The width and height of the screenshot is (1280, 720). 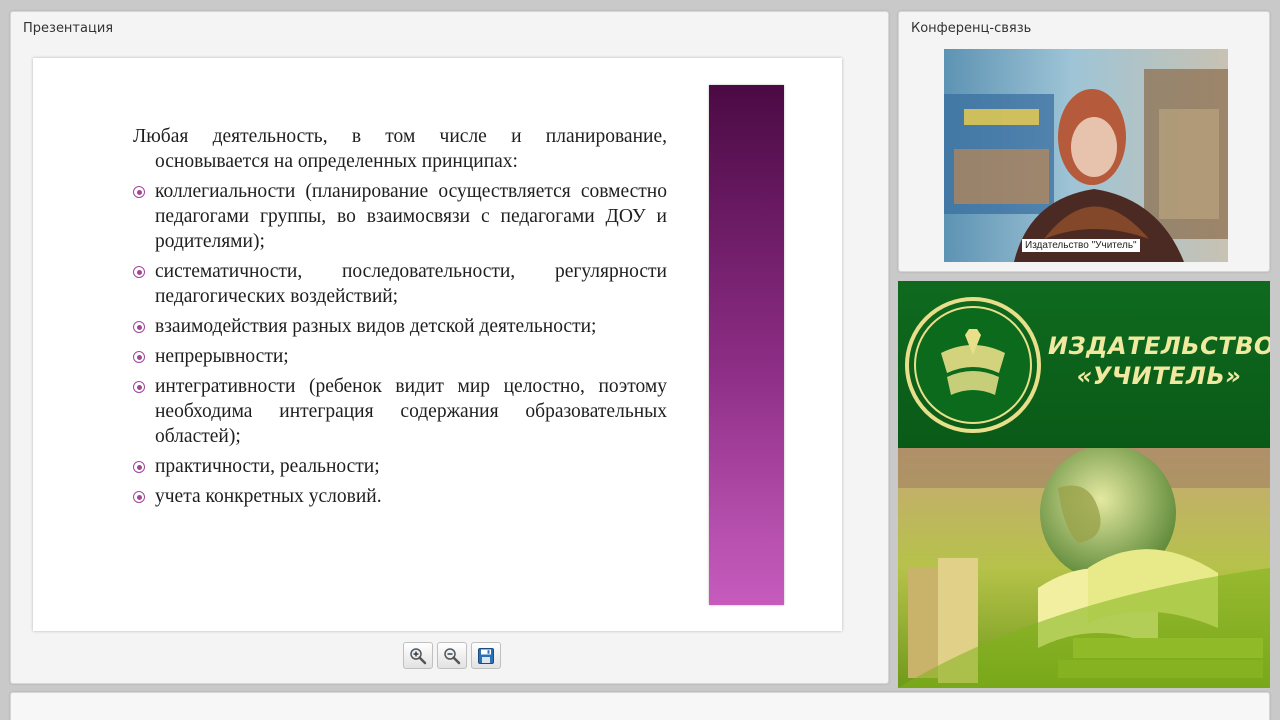 I want to click on publisher-logo-text: ИЗДАТЕЛЬСТВО «УЧИТЕЛЬ», so click(x=1159, y=361).